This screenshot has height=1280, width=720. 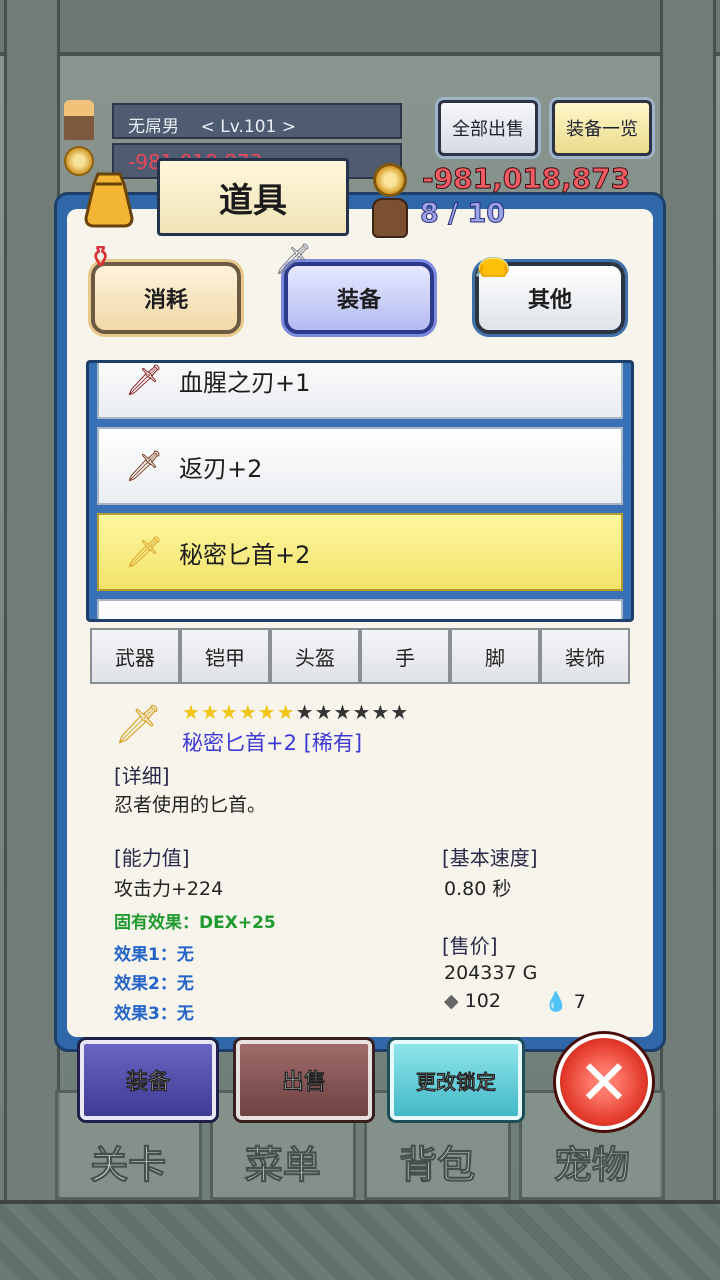 What do you see at coordinates (253, 197) in the screenshot?
I see `page-title: 道具` at bounding box center [253, 197].